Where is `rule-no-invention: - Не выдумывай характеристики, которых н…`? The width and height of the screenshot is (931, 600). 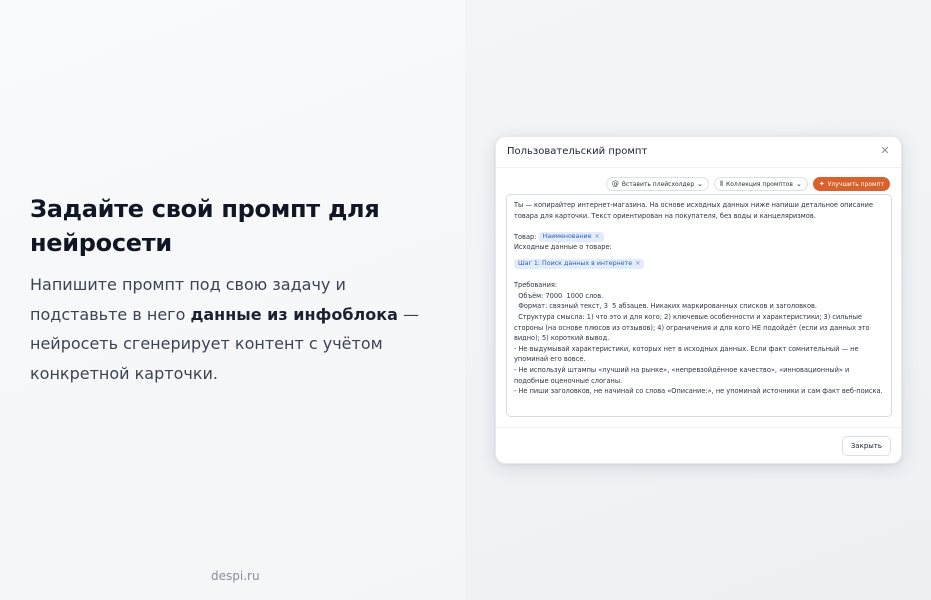
rule-no-invention: - Не выдумывай характеристики, которых н… is located at coordinates (687, 354).